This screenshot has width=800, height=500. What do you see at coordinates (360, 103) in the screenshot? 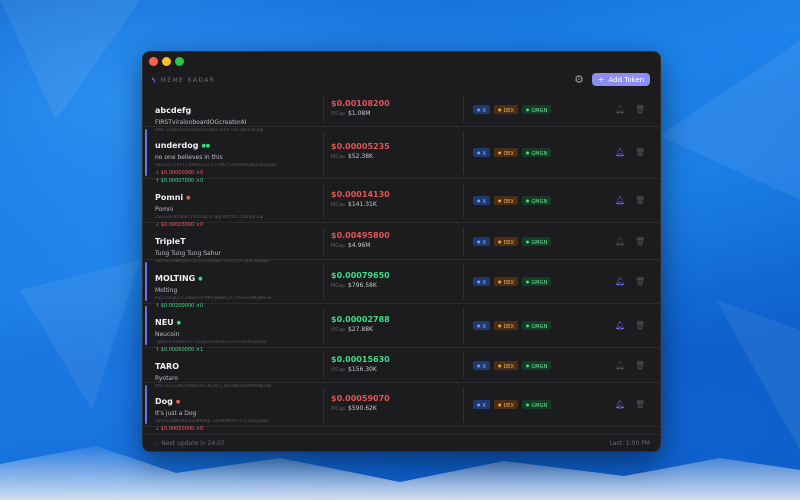
I see `token-price: $0.00108200` at bounding box center [360, 103].